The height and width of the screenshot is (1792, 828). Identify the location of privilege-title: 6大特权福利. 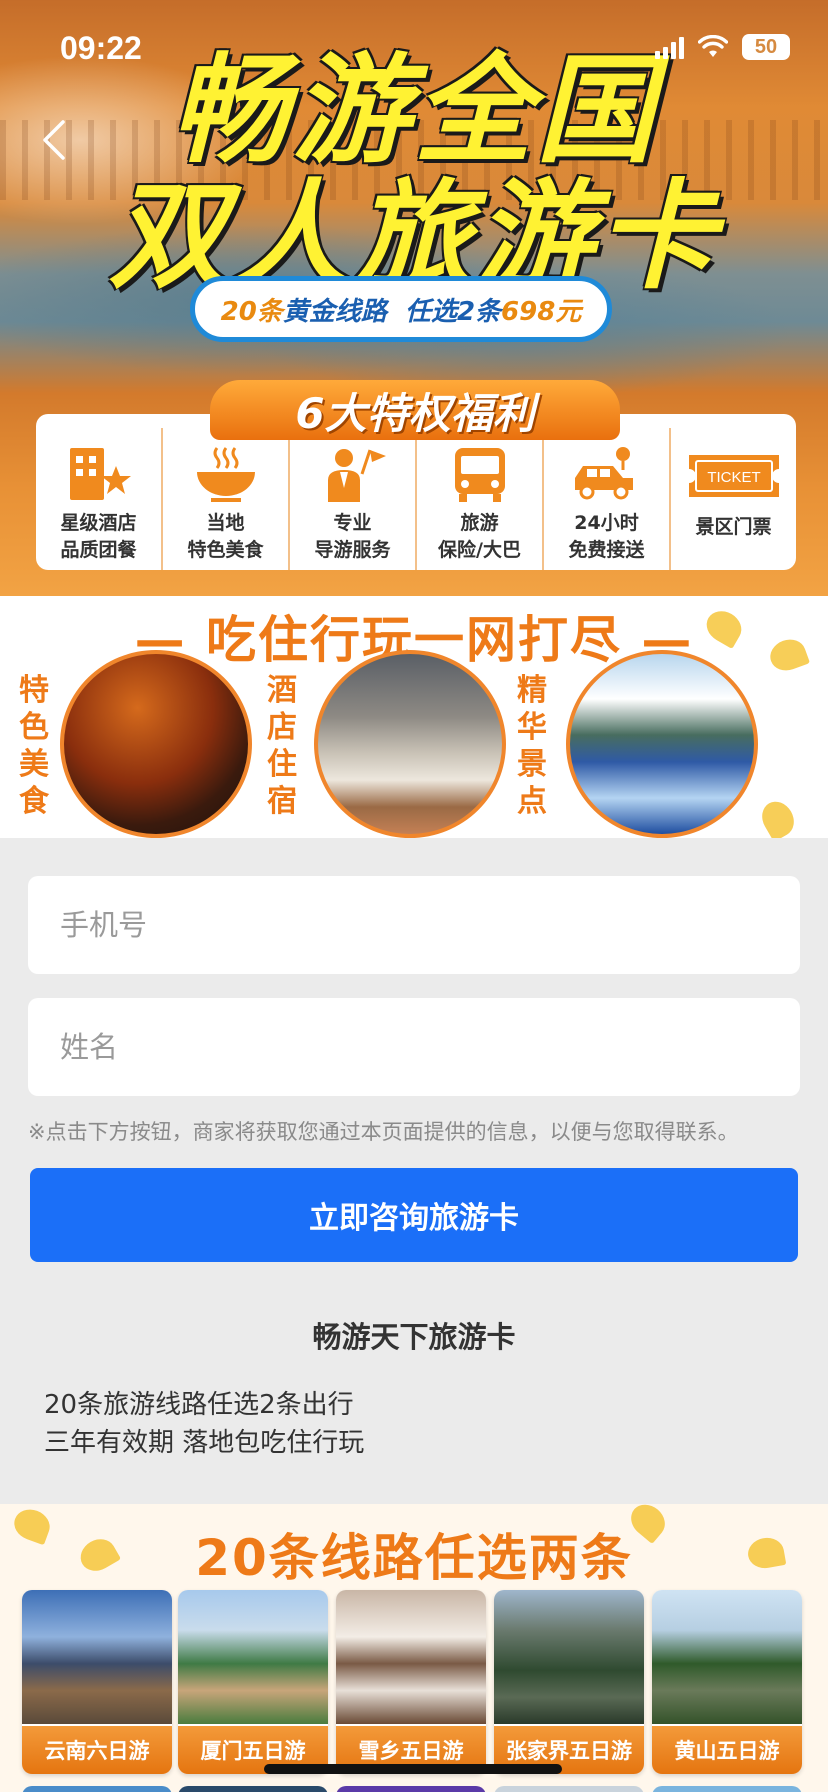
(415, 410).